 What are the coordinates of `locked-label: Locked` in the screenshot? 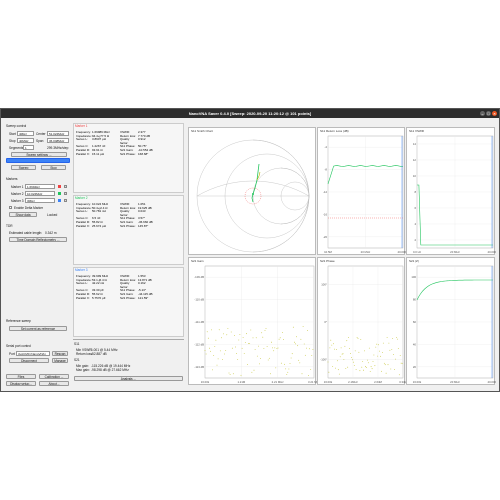 It's located at (52, 215).